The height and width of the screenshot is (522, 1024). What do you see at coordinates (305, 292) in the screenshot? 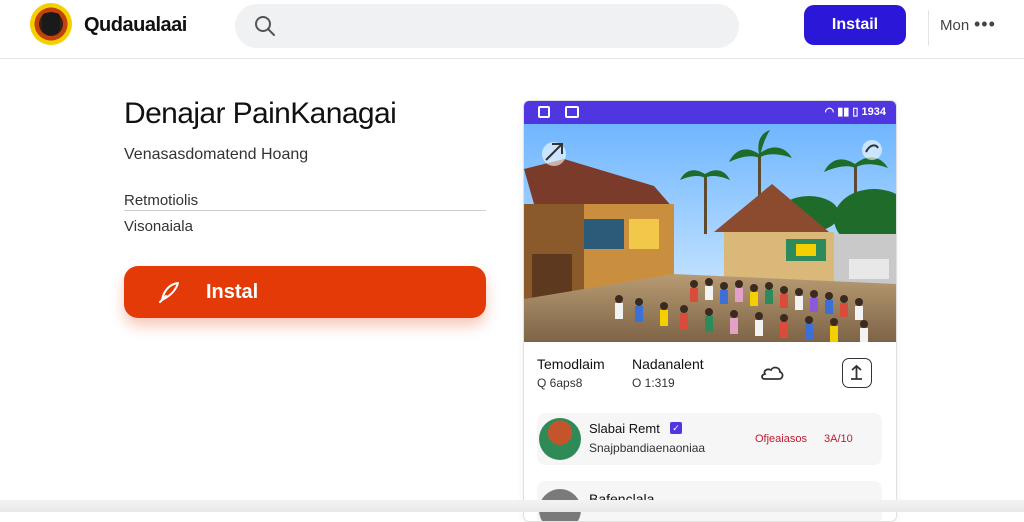
I see `primary-install-button: Instal` at bounding box center [305, 292].